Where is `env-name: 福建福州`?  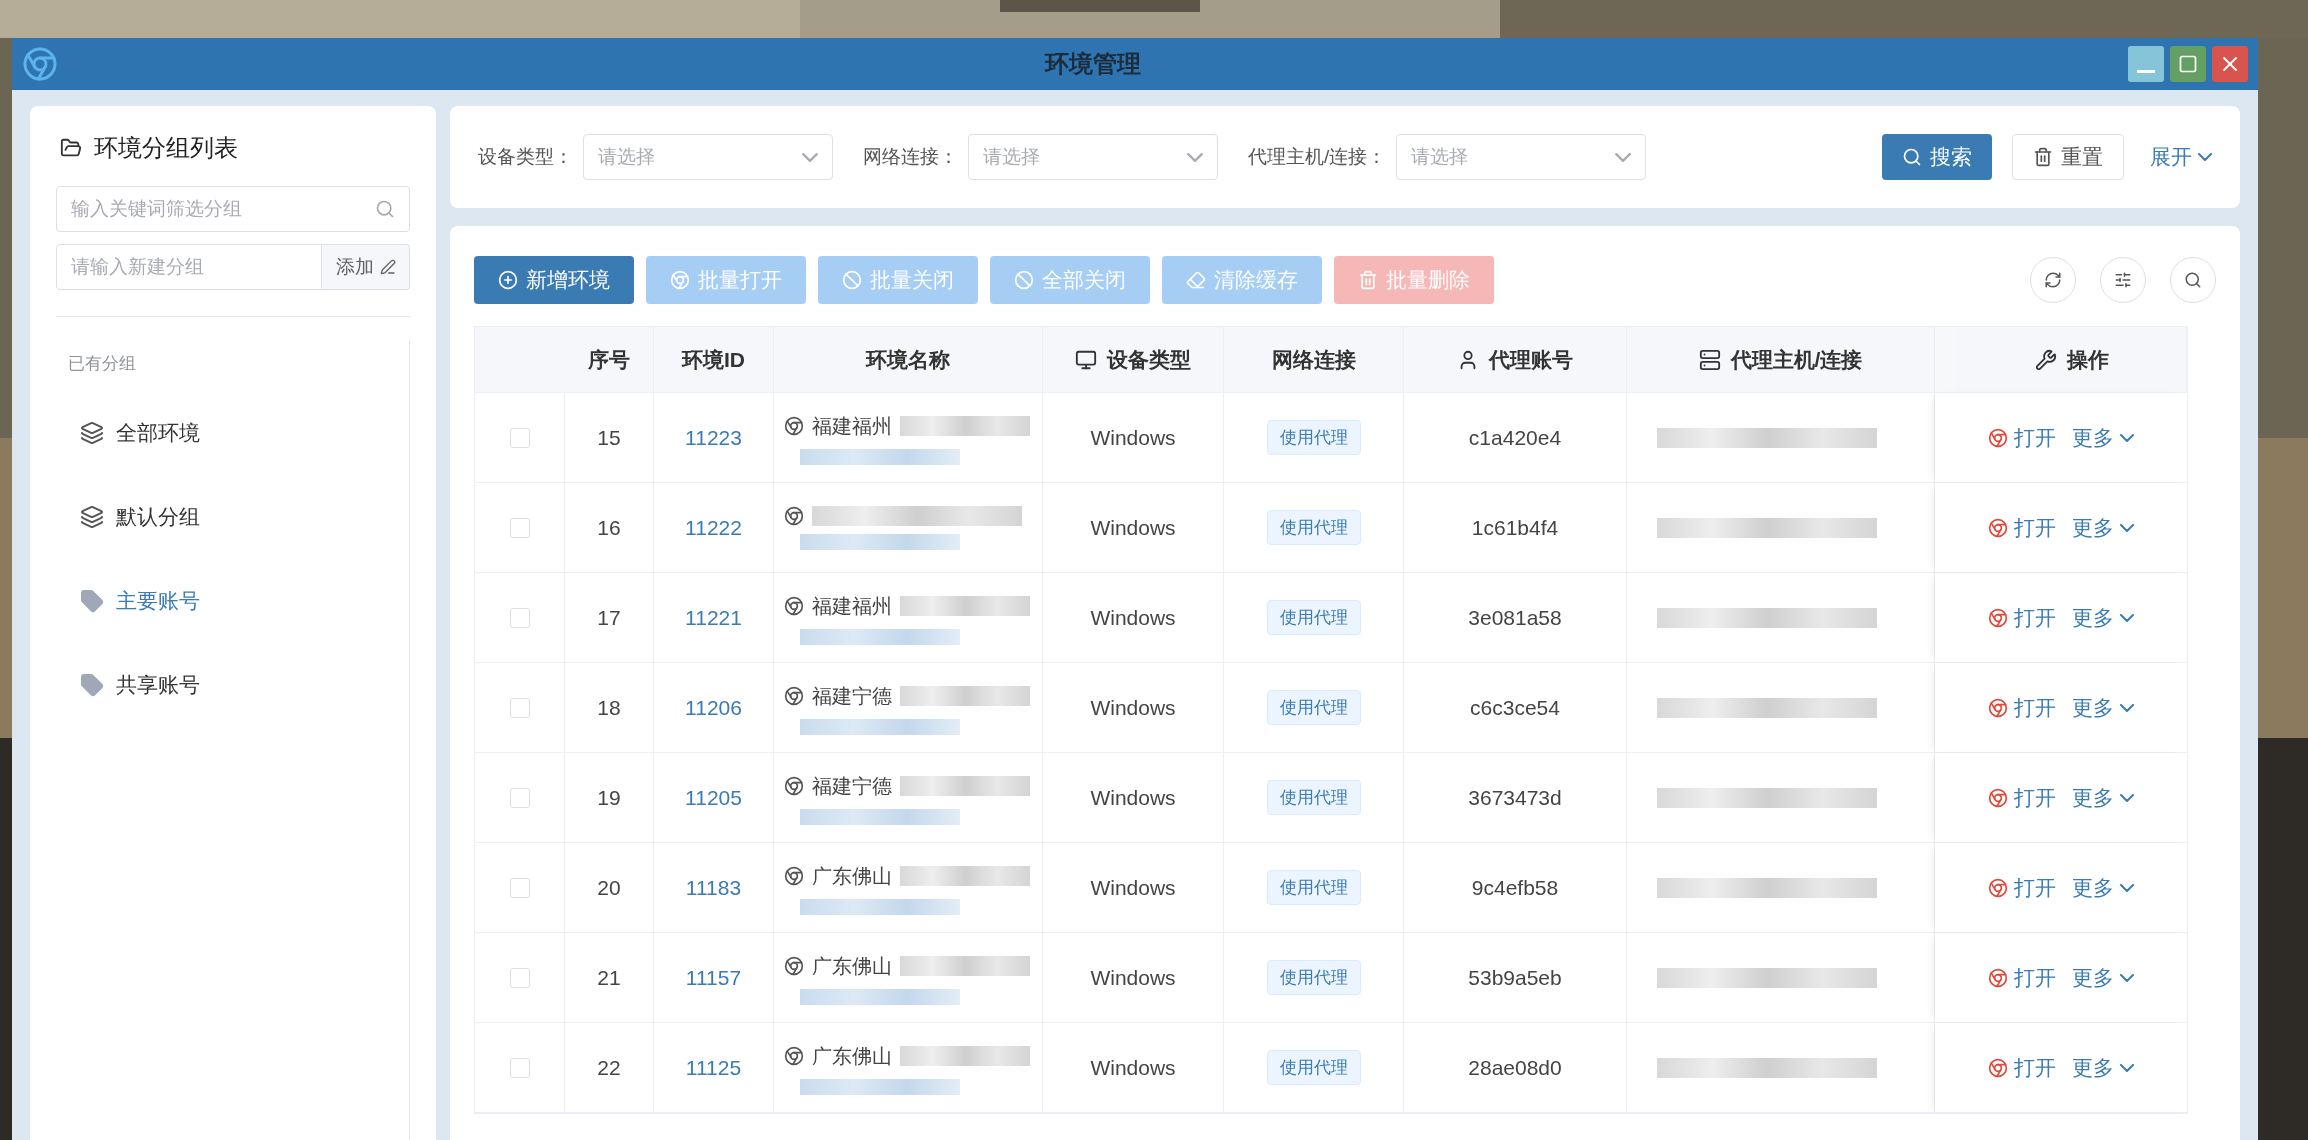
env-name: 福建福州 is located at coordinates (852, 606).